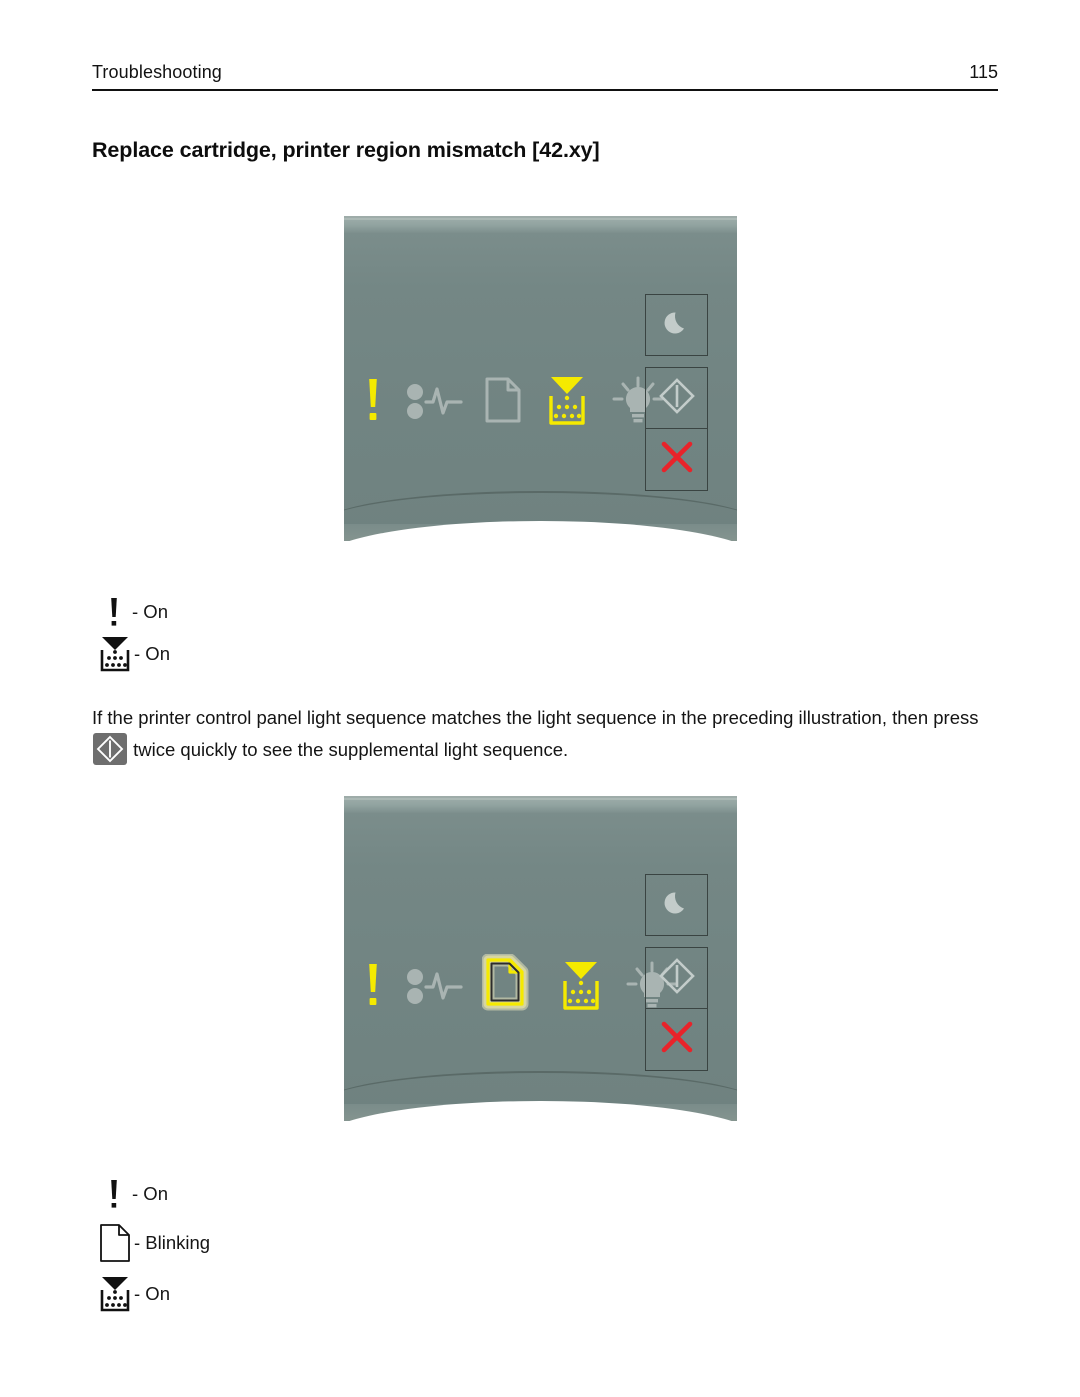 Image resolution: width=1080 pixels, height=1397 pixels. What do you see at coordinates (157, 72) in the screenshot?
I see `header-section-title: Troubleshooting` at bounding box center [157, 72].